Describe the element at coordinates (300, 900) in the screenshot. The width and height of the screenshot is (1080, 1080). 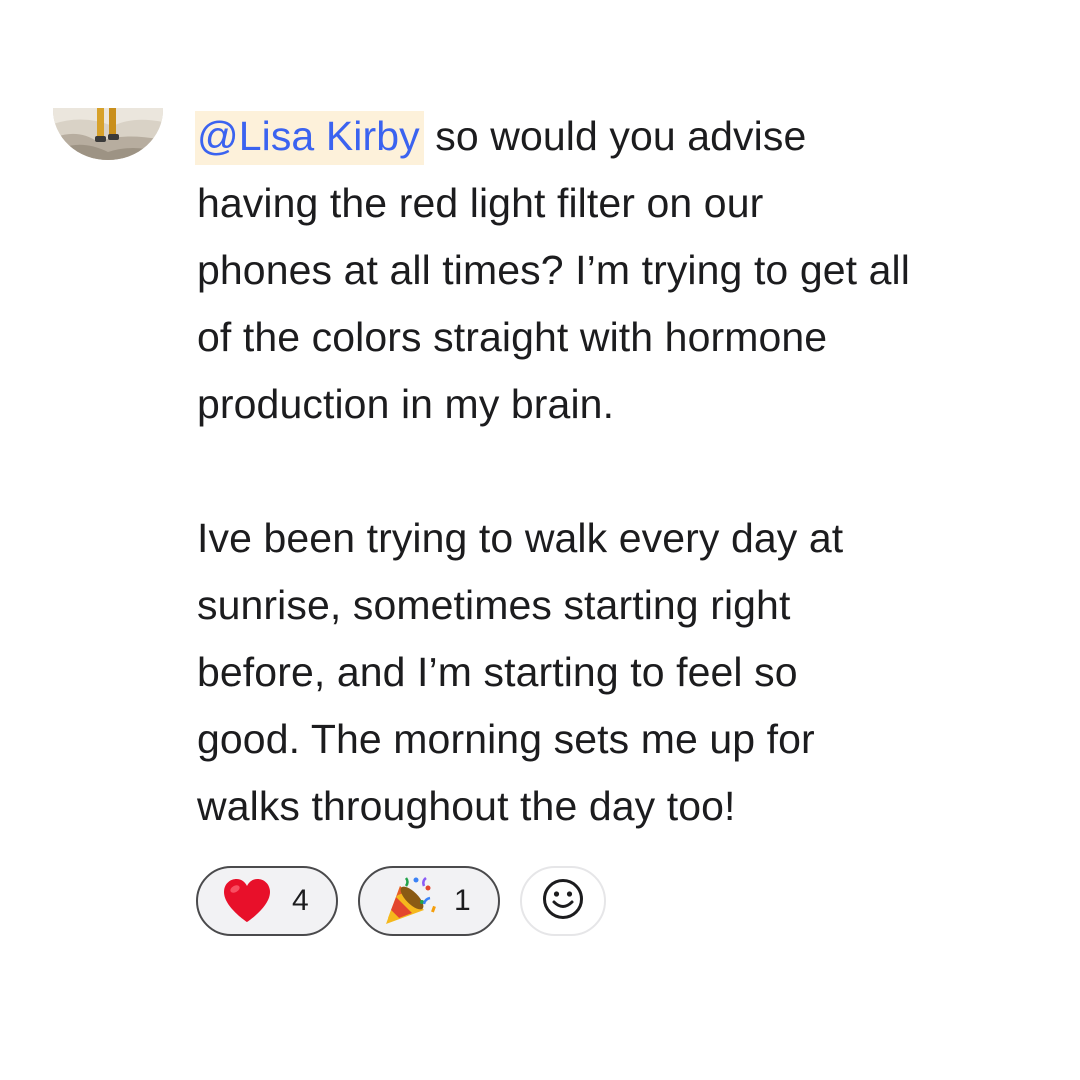
I see `reaction-heart-count: 4` at that location.